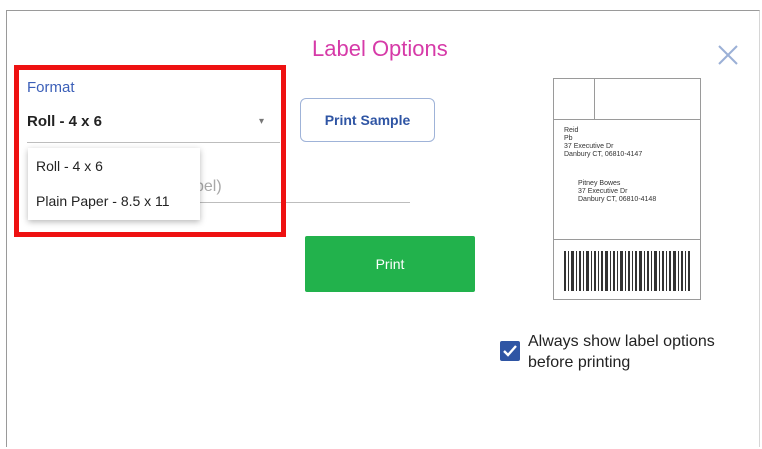 Image resolution: width=762 pixels, height=449 pixels. Describe the element at coordinates (627, 239) in the screenshot. I see `label-preview-separator` at that location.